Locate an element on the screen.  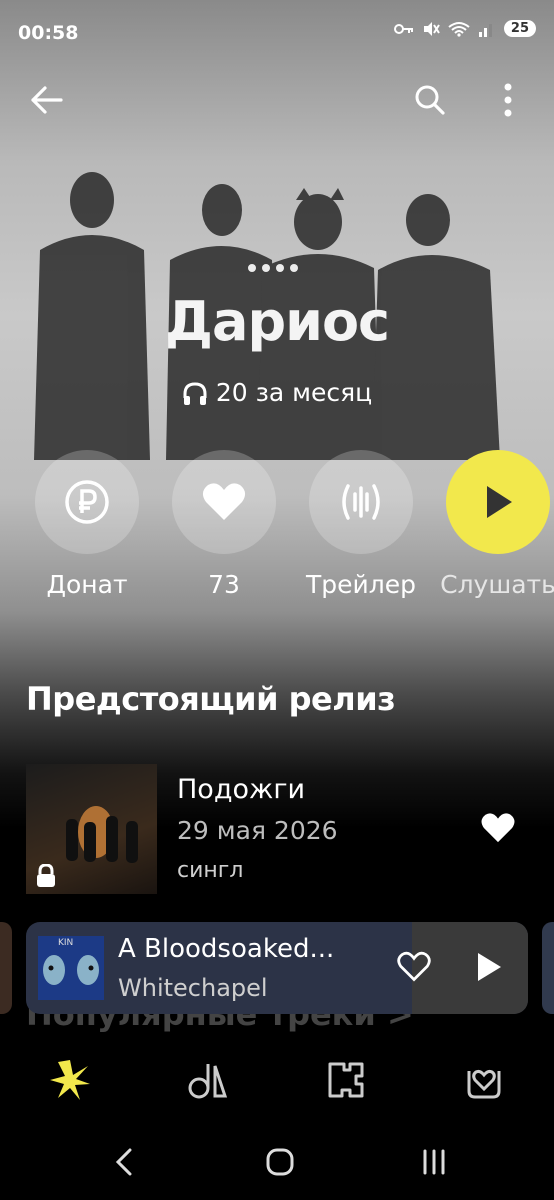
like-circle is located at coordinates (224, 502).